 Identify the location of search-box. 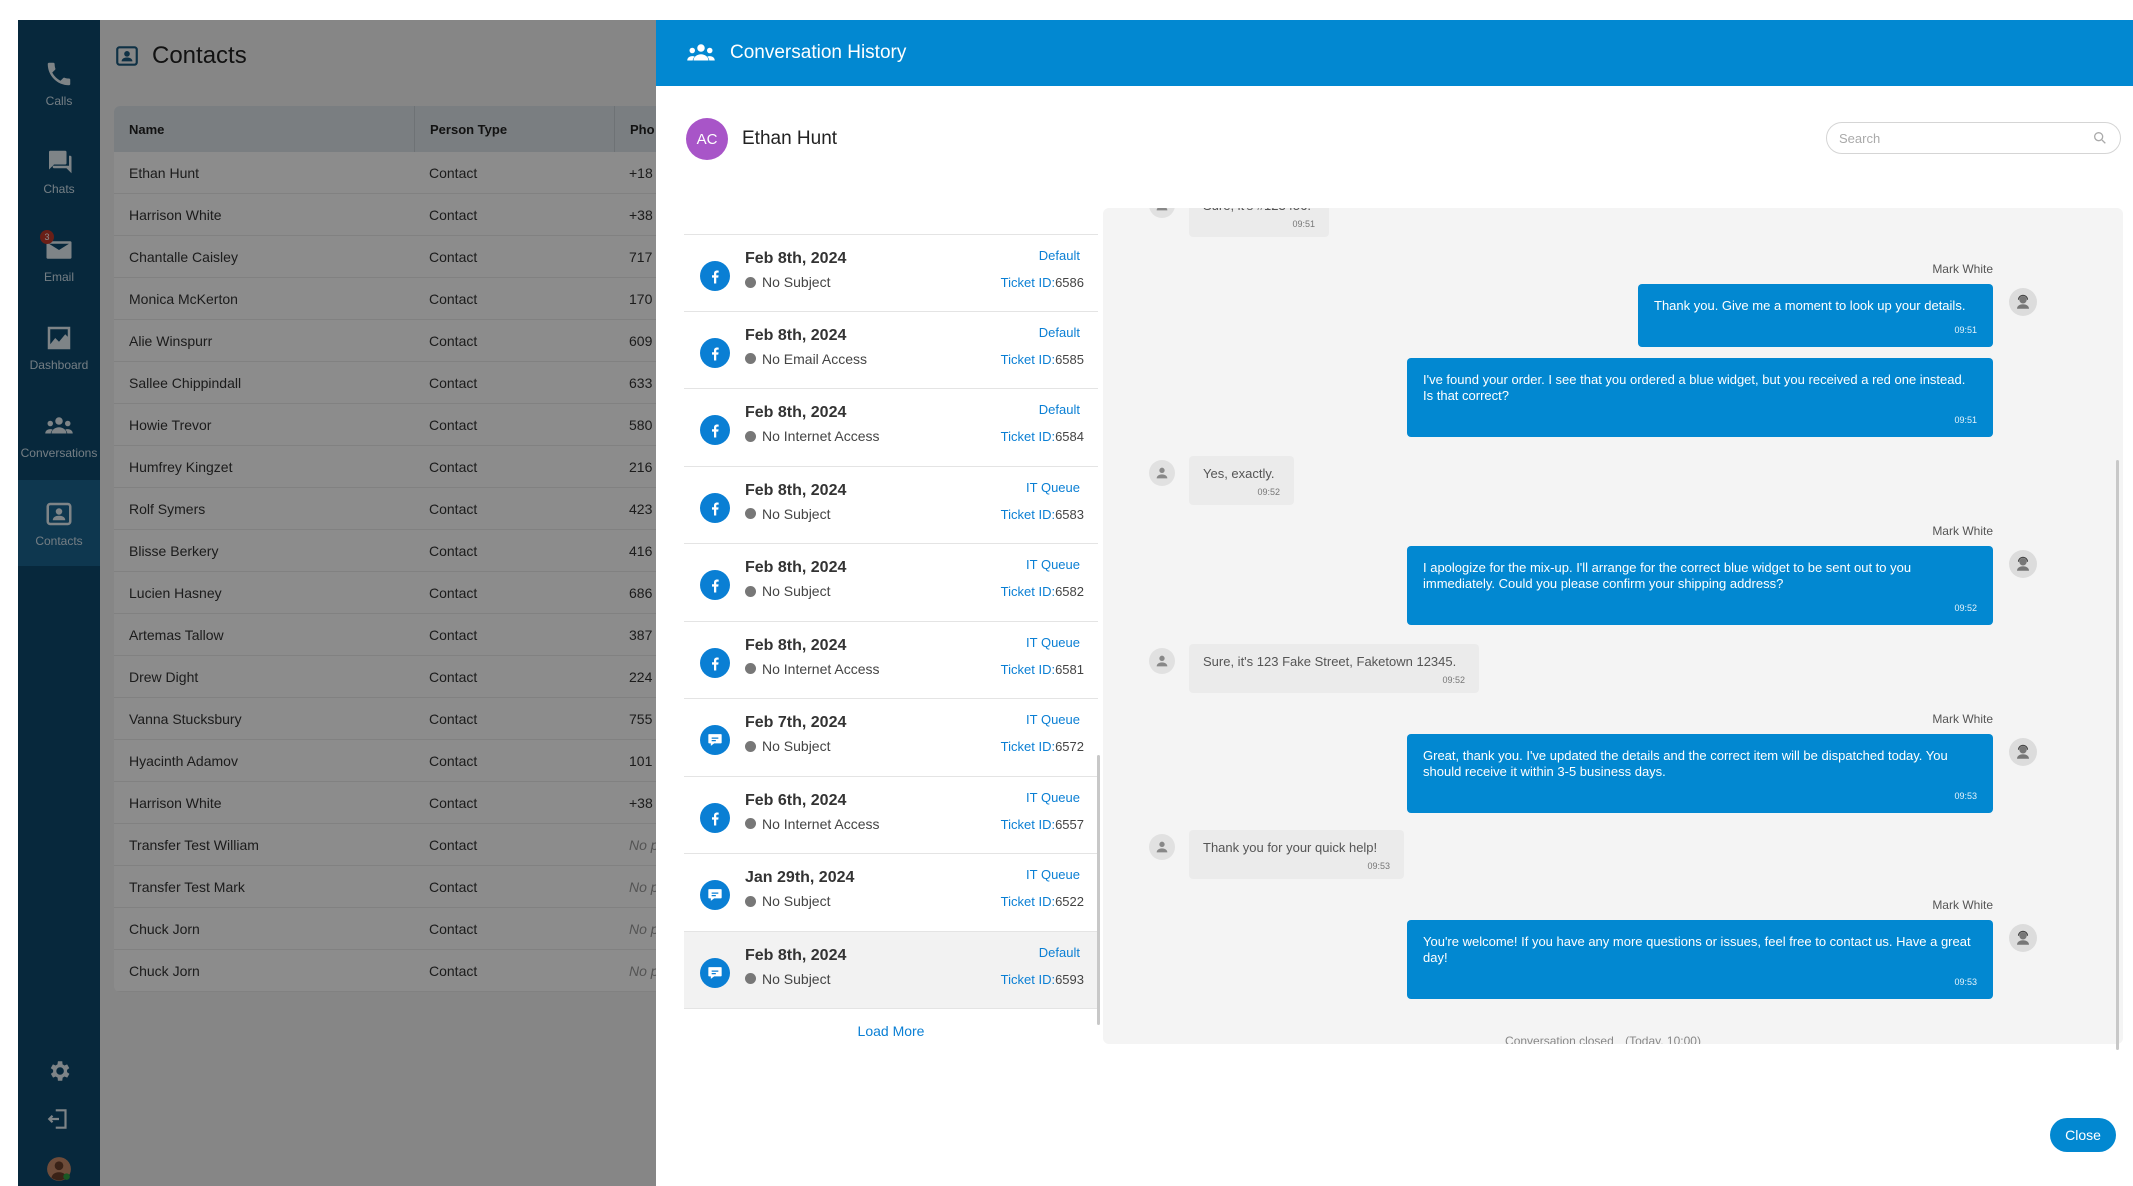
(1973, 138).